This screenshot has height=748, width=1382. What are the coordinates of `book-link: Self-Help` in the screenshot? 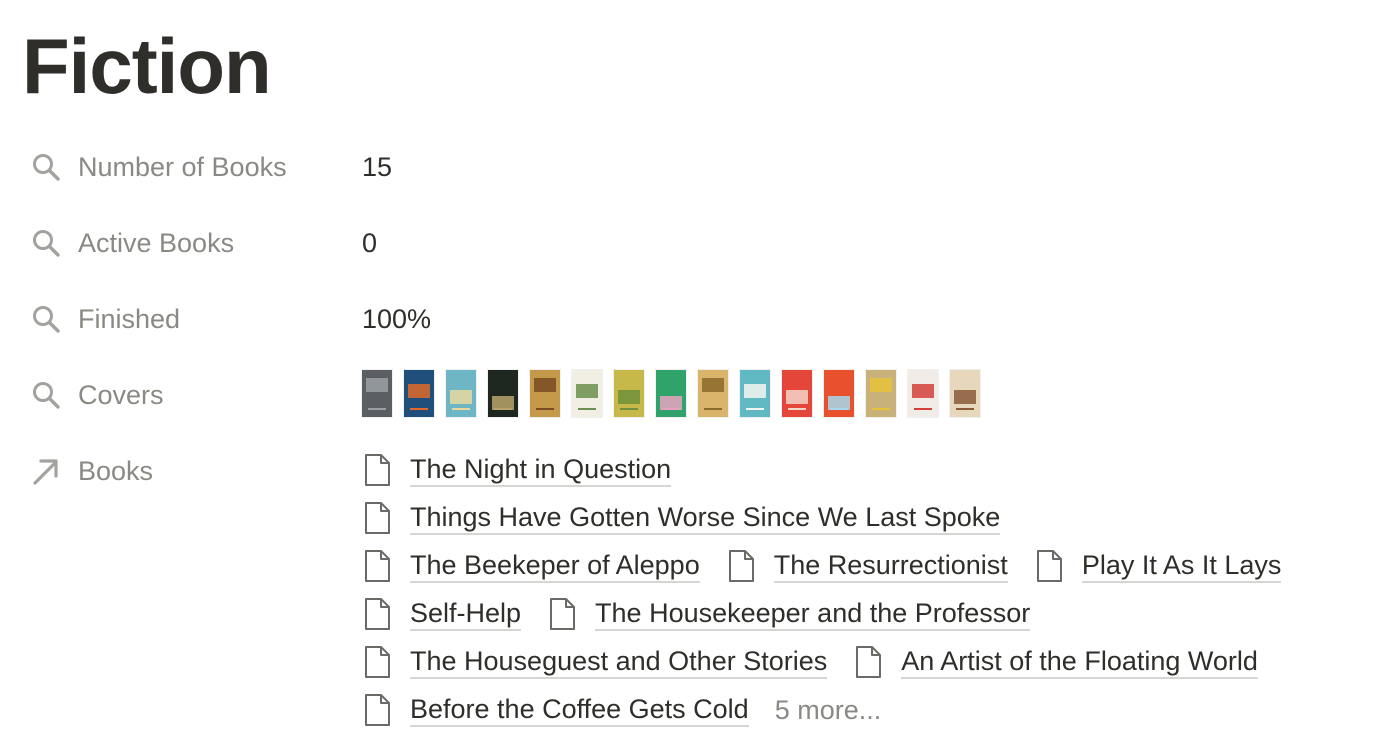 It's located at (442, 614).